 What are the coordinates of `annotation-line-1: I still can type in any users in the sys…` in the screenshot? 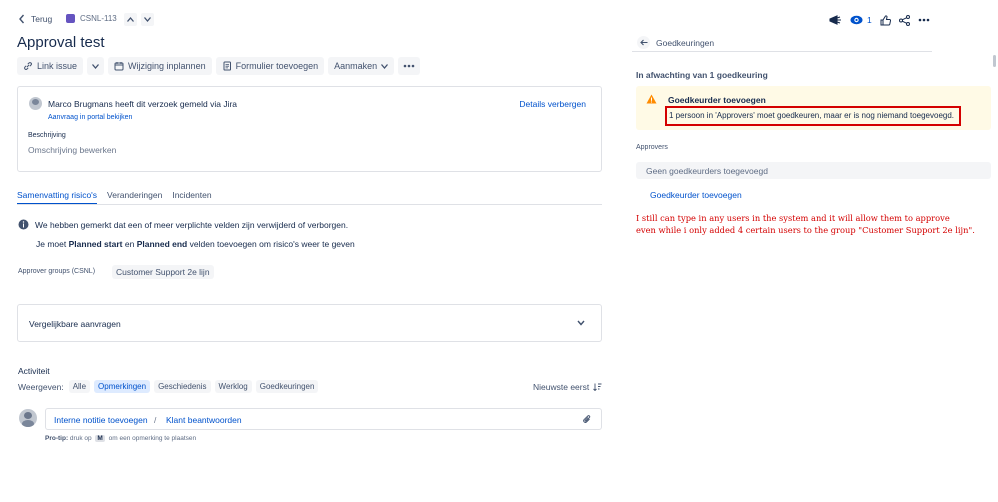 It's located at (793, 218).